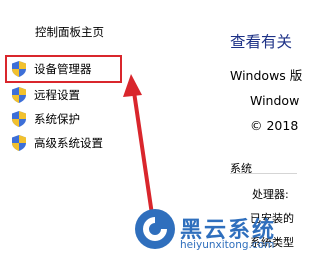 The image size is (320, 257). I want to click on copyright-text: © 2018, so click(274, 125).